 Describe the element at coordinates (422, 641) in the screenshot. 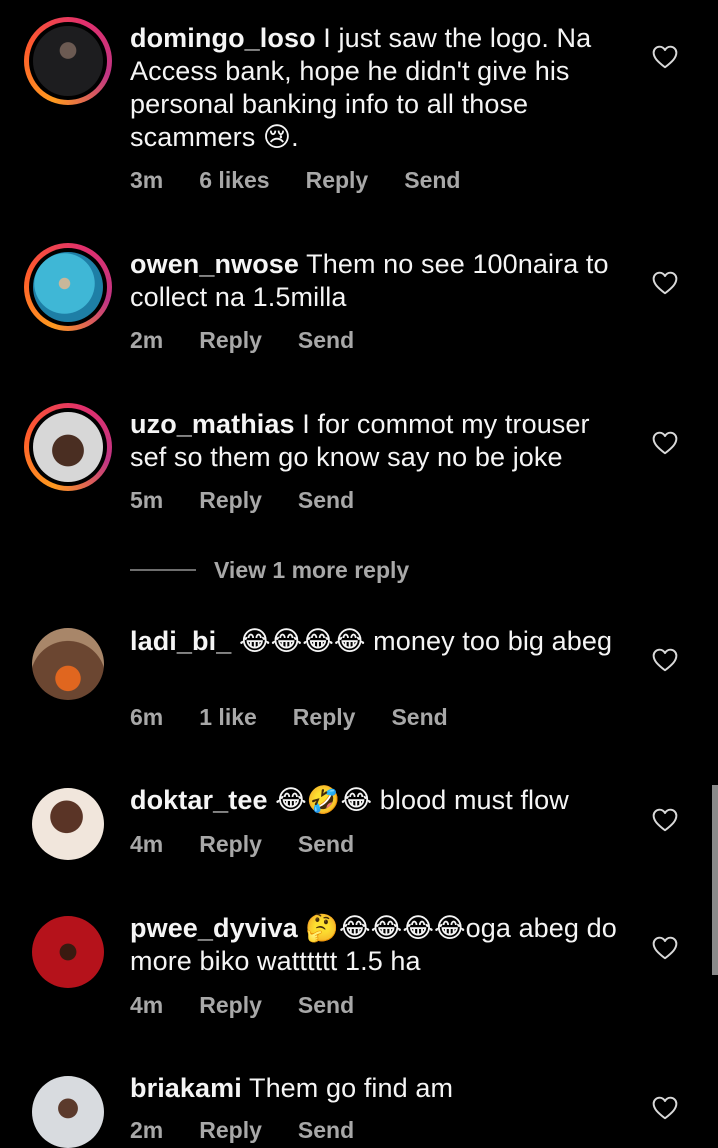

I see `comment-text: 😂😂😂😂 money too big abeg` at that location.